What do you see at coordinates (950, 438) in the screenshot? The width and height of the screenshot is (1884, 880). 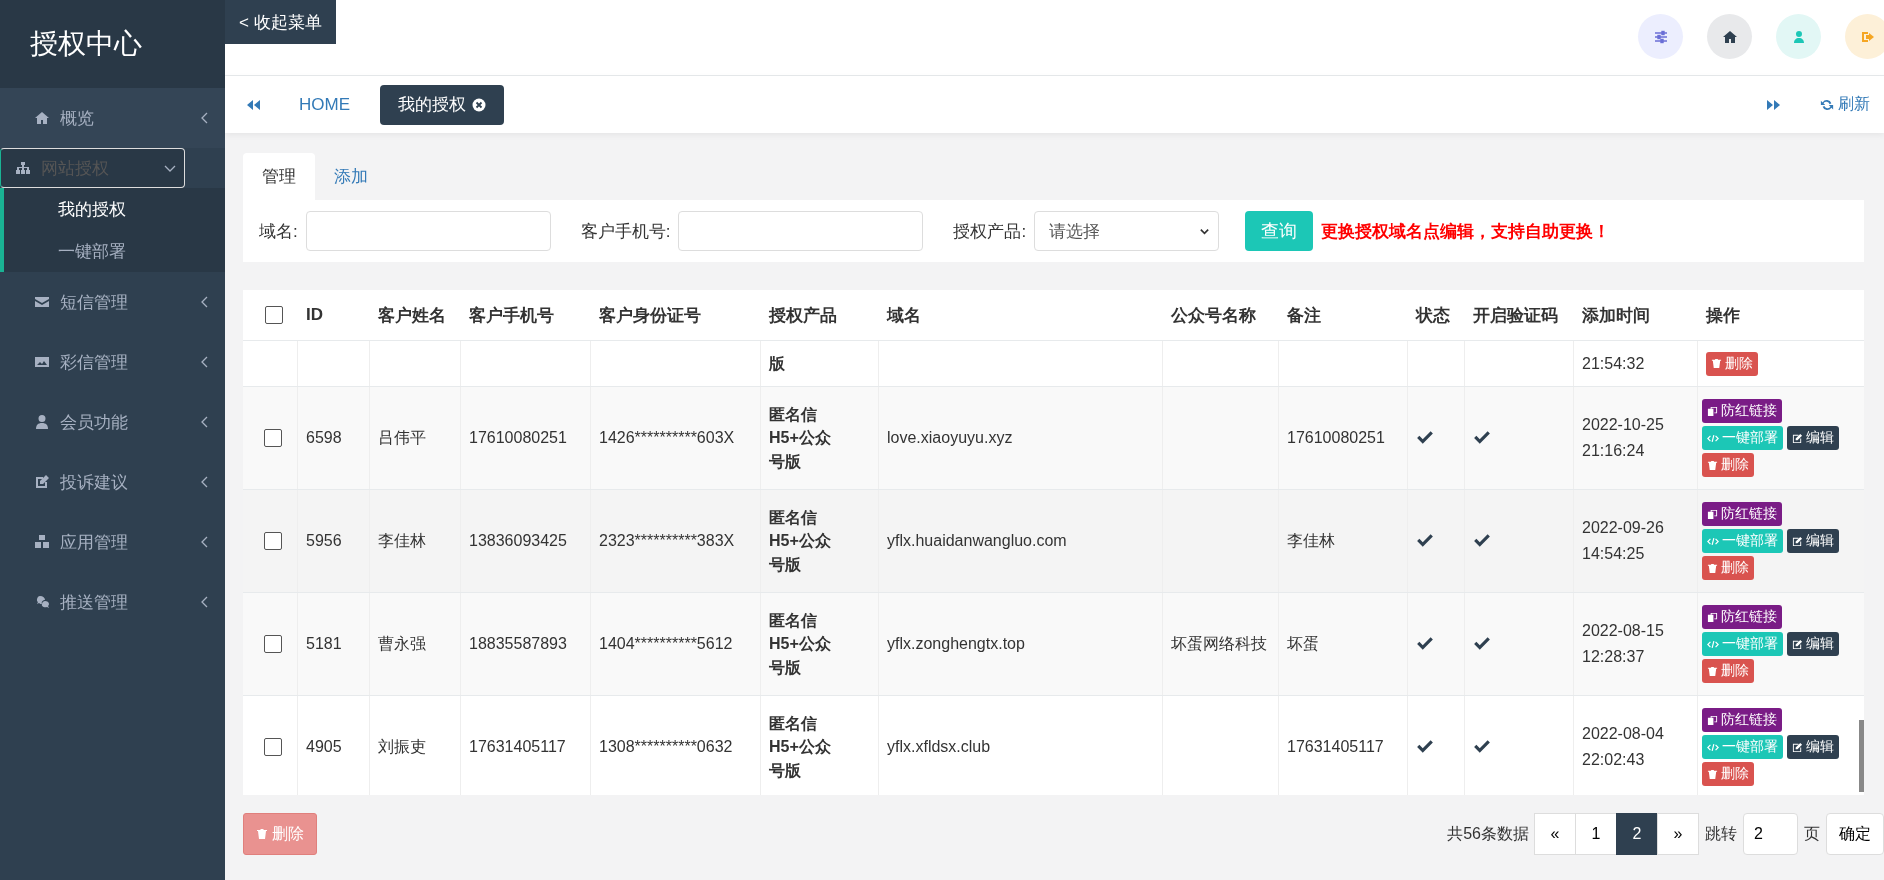 I see `table-cell: love.xiaoyuyu.xyz` at bounding box center [950, 438].